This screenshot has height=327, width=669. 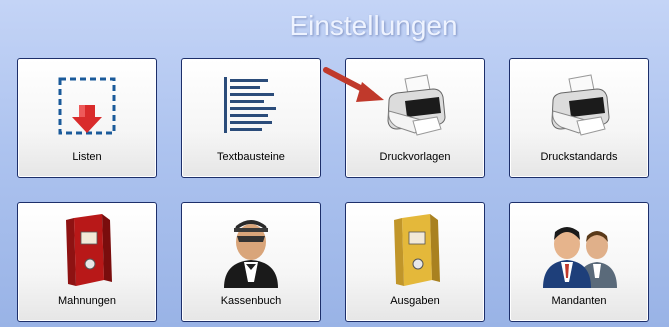 I want to click on clients-people-icon, so click(x=579, y=250).